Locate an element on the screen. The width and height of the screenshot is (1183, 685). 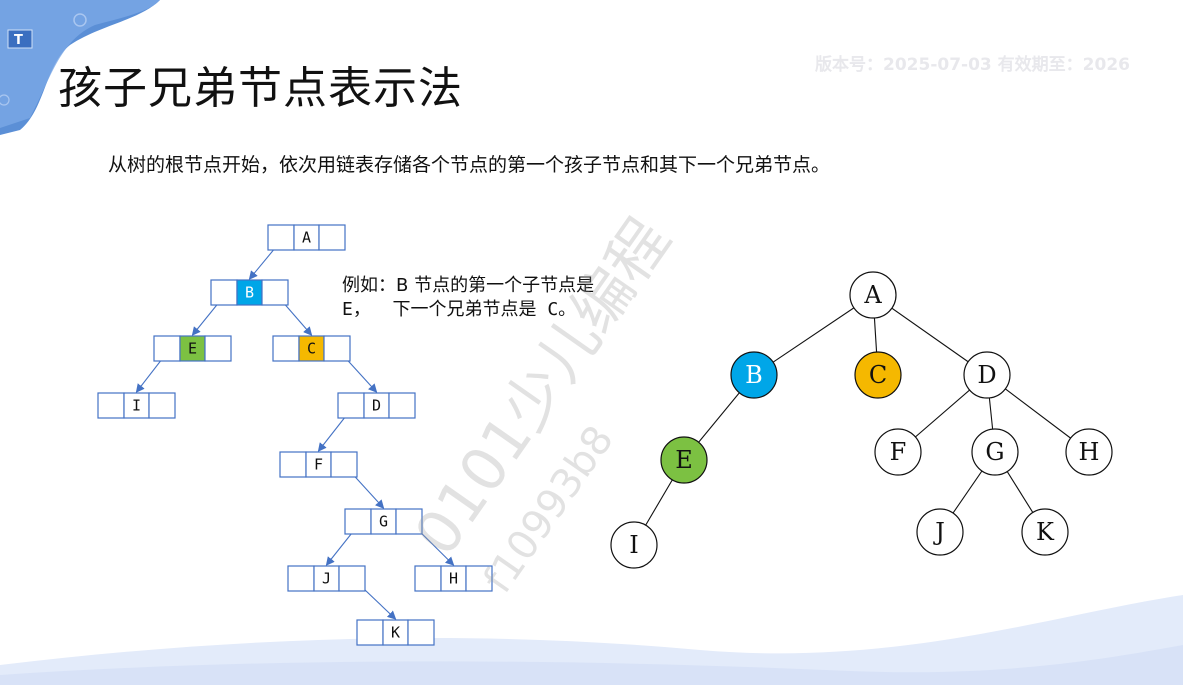
tree-node-g: G is located at coordinates (995, 452).